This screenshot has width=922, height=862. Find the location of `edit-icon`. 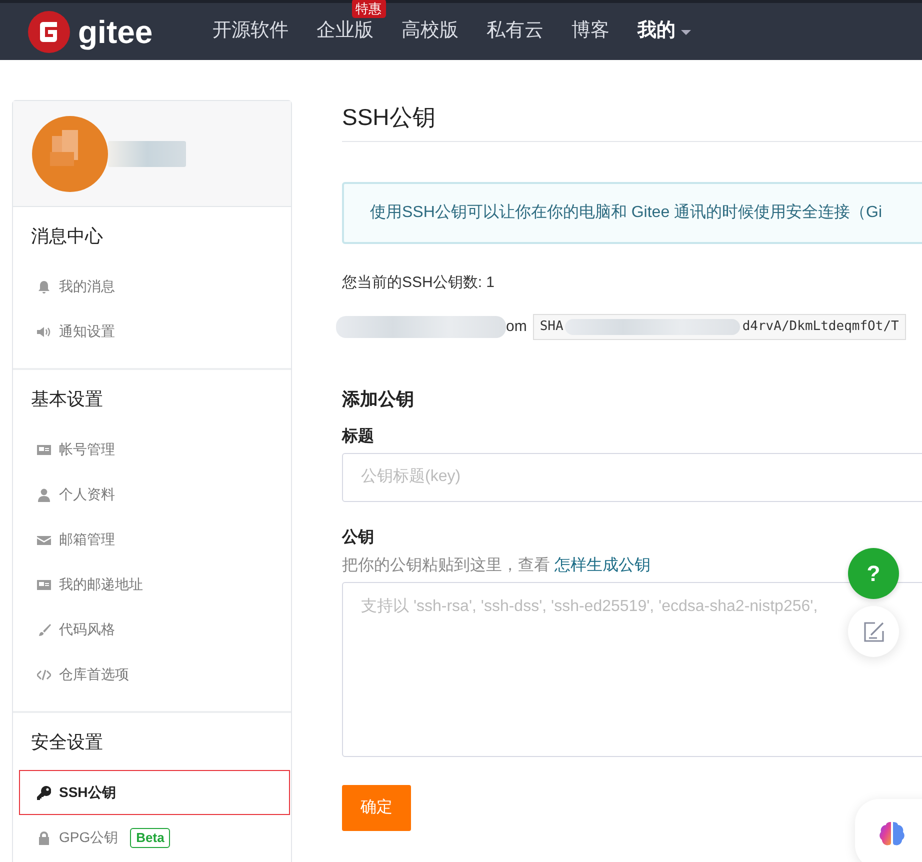

edit-icon is located at coordinates (873, 631).